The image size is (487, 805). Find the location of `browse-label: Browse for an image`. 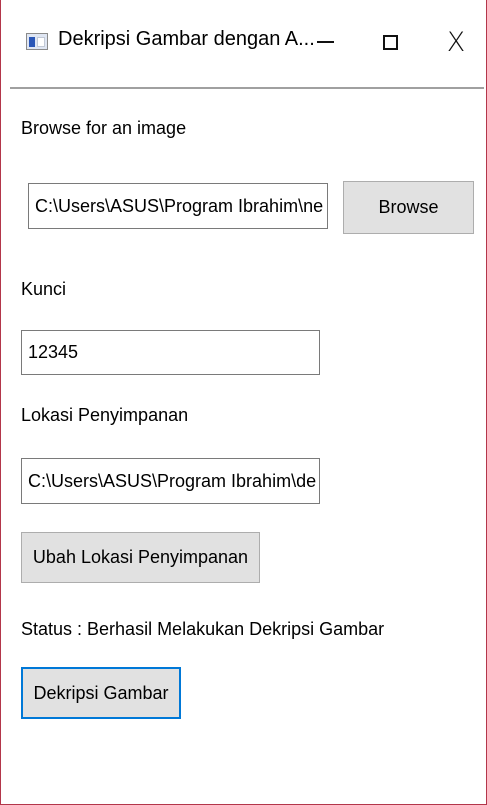

browse-label: Browse for an image is located at coordinates (104, 128).